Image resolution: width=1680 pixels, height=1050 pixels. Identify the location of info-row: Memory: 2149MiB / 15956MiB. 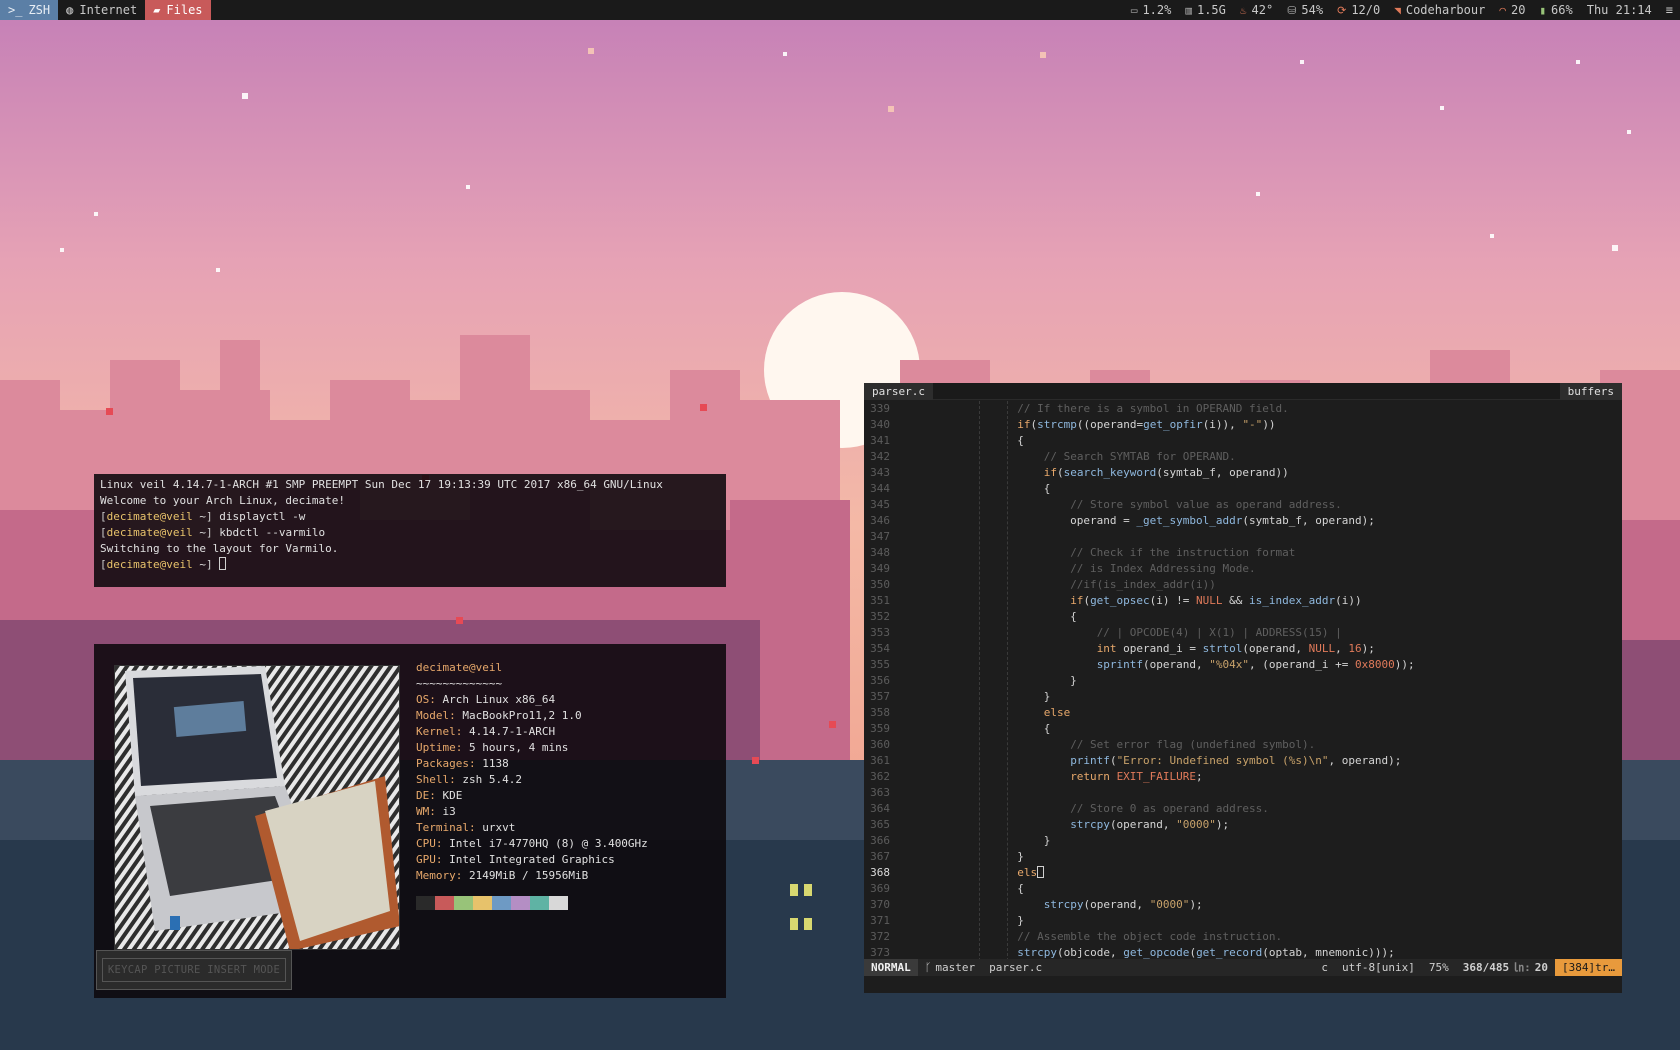
(502, 875).